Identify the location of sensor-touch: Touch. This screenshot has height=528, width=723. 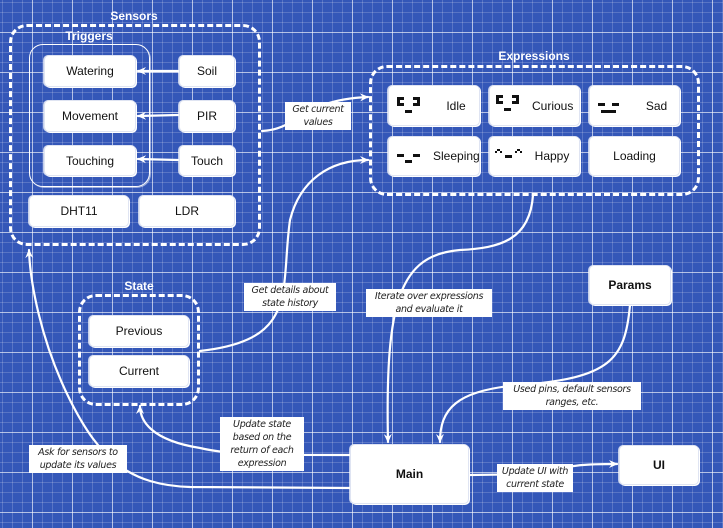
(207, 160).